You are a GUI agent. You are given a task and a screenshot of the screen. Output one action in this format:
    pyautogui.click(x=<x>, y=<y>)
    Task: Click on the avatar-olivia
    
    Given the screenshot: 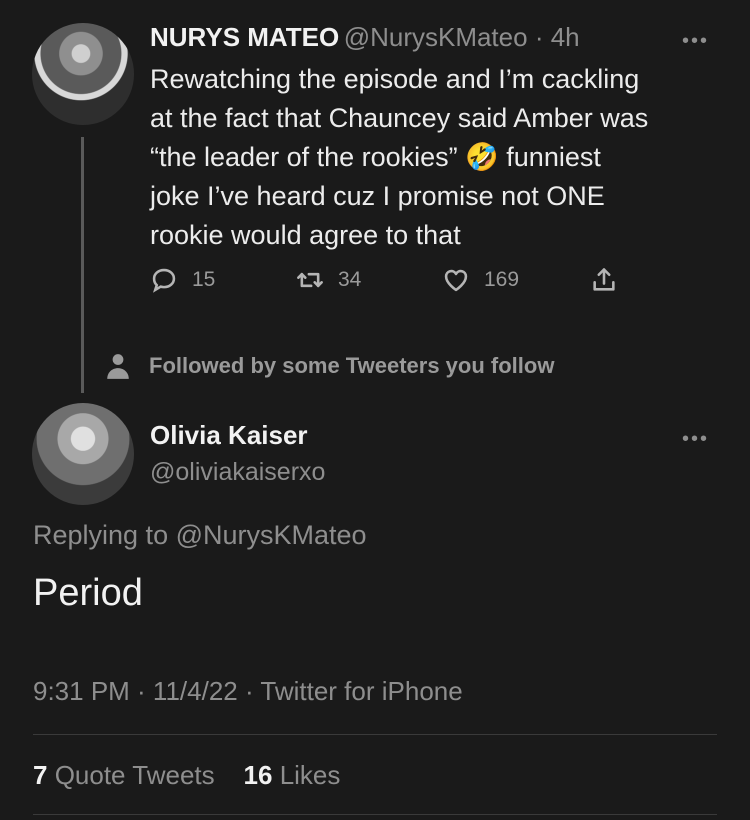 What is the action you would take?
    pyautogui.click(x=83, y=454)
    